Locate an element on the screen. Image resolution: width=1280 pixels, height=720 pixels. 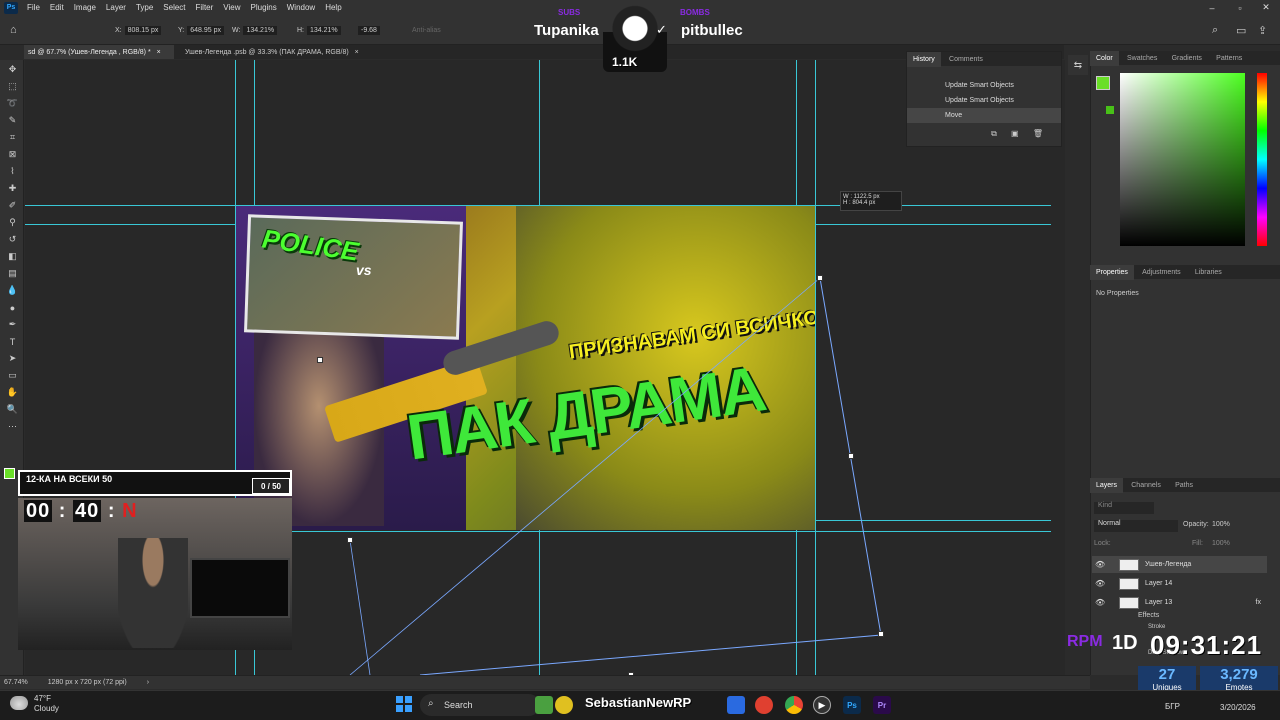
foreground-swatch is located at coordinates (1103, 83).